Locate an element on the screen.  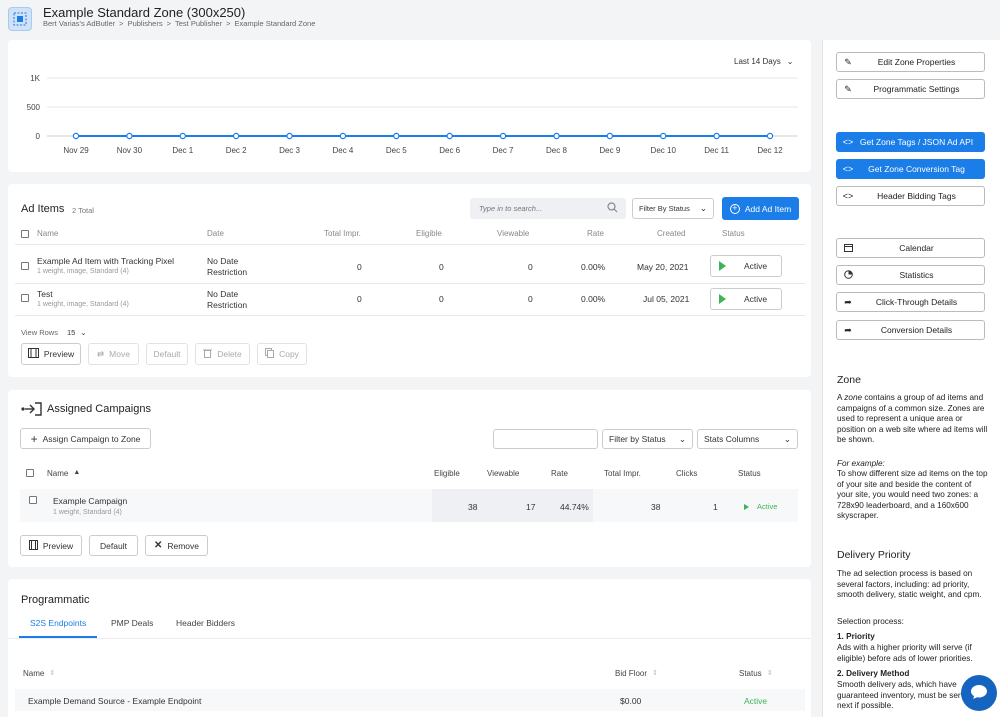
sort-icon: ⇕ is located at coordinates (52, 673).